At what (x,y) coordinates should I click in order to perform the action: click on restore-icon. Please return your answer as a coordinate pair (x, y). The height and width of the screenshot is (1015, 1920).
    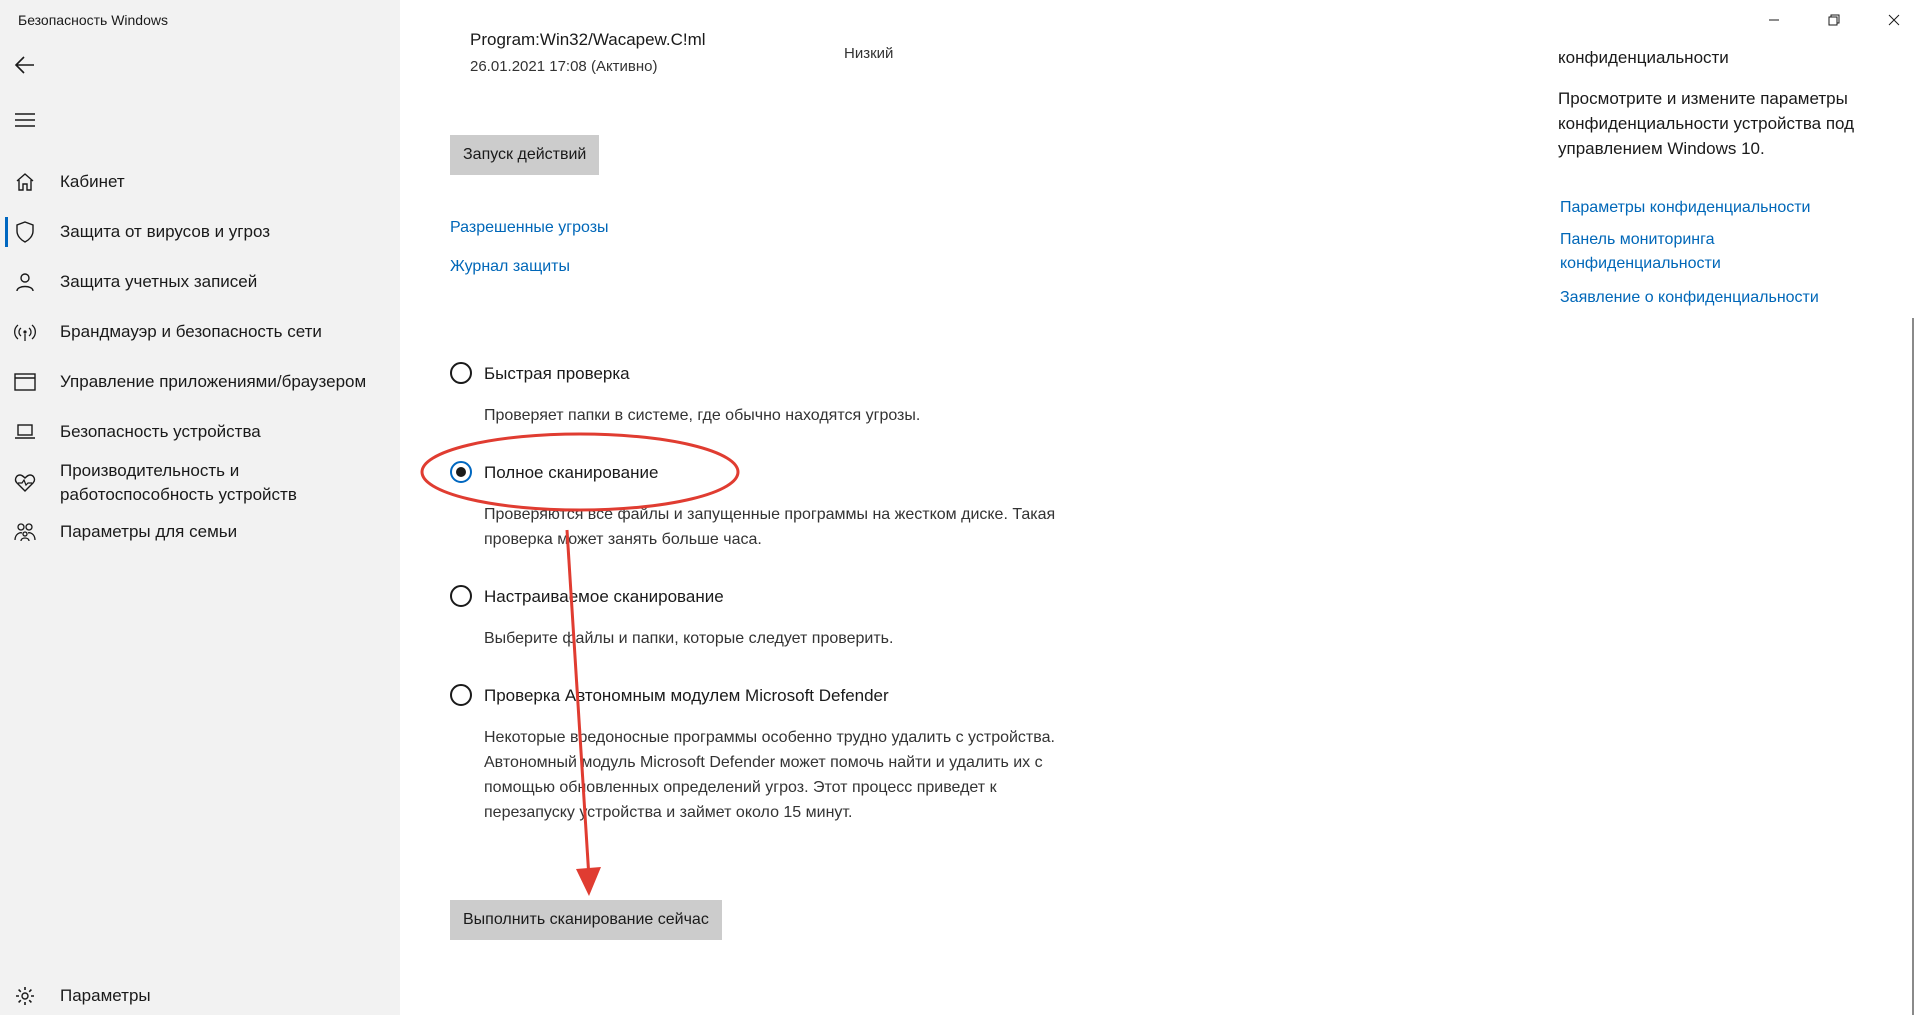
    Looking at the image, I should click on (1834, 20).